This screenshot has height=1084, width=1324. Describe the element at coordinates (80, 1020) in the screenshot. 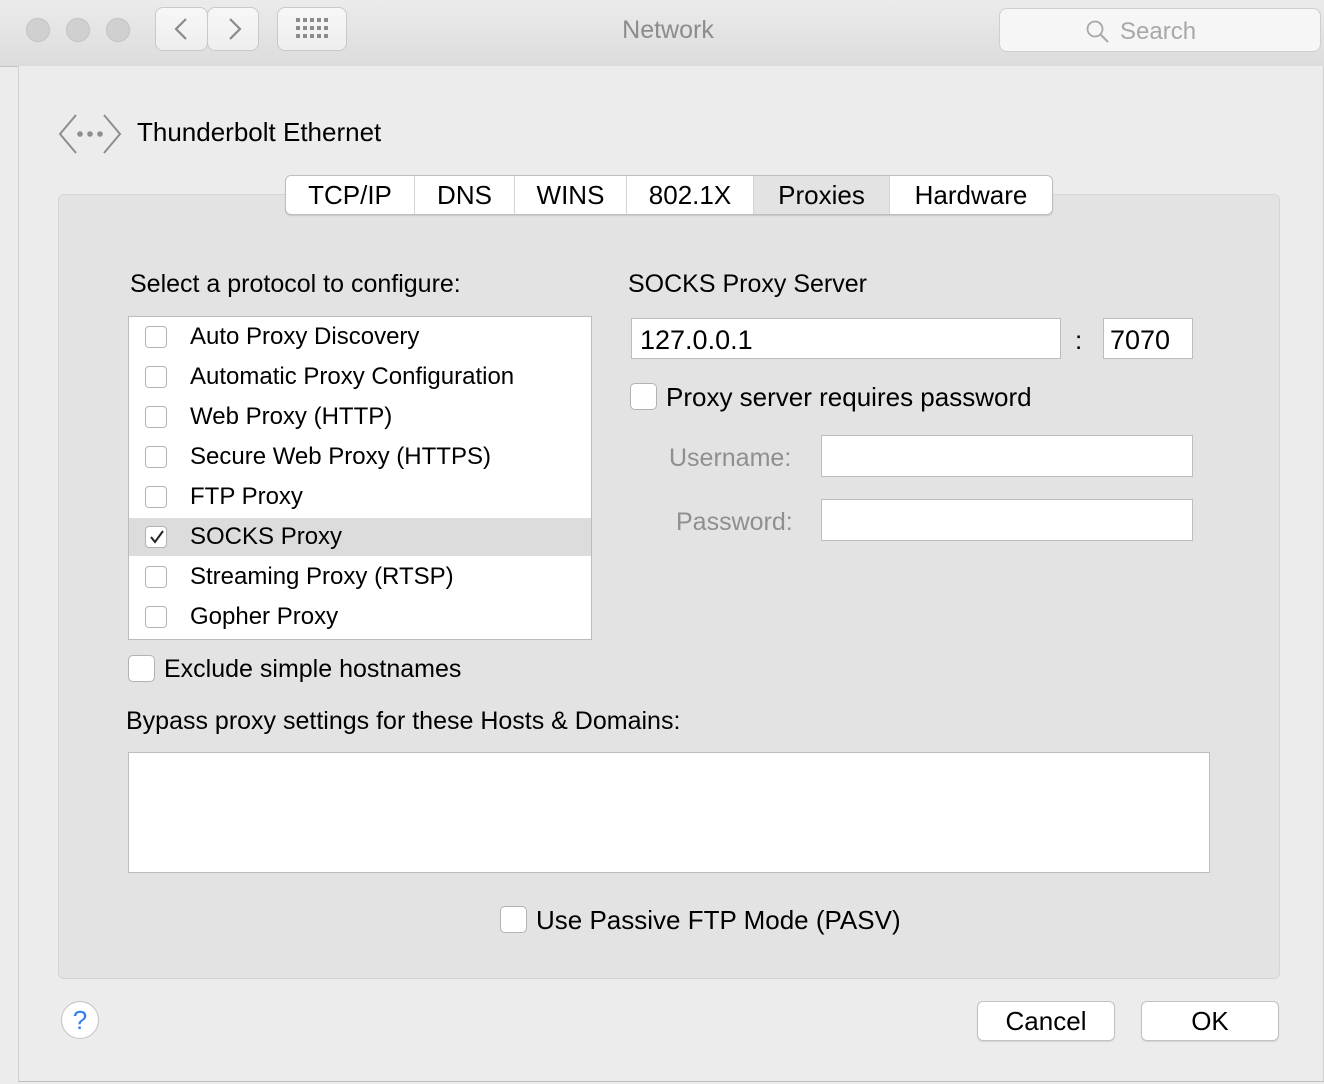

I see `help-button: ?` at that location.